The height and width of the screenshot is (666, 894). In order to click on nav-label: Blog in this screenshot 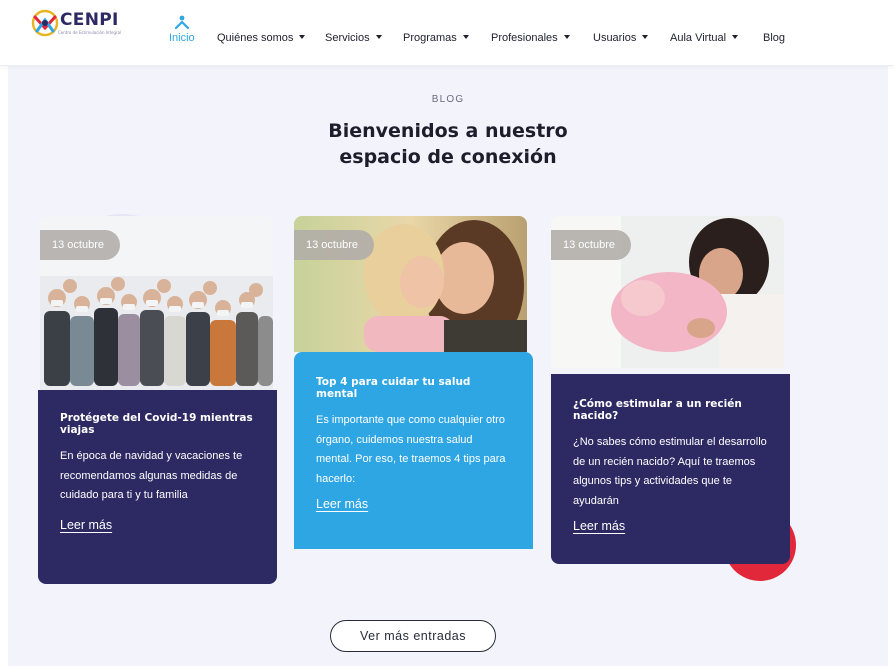, I will do `click(774, 38)`.